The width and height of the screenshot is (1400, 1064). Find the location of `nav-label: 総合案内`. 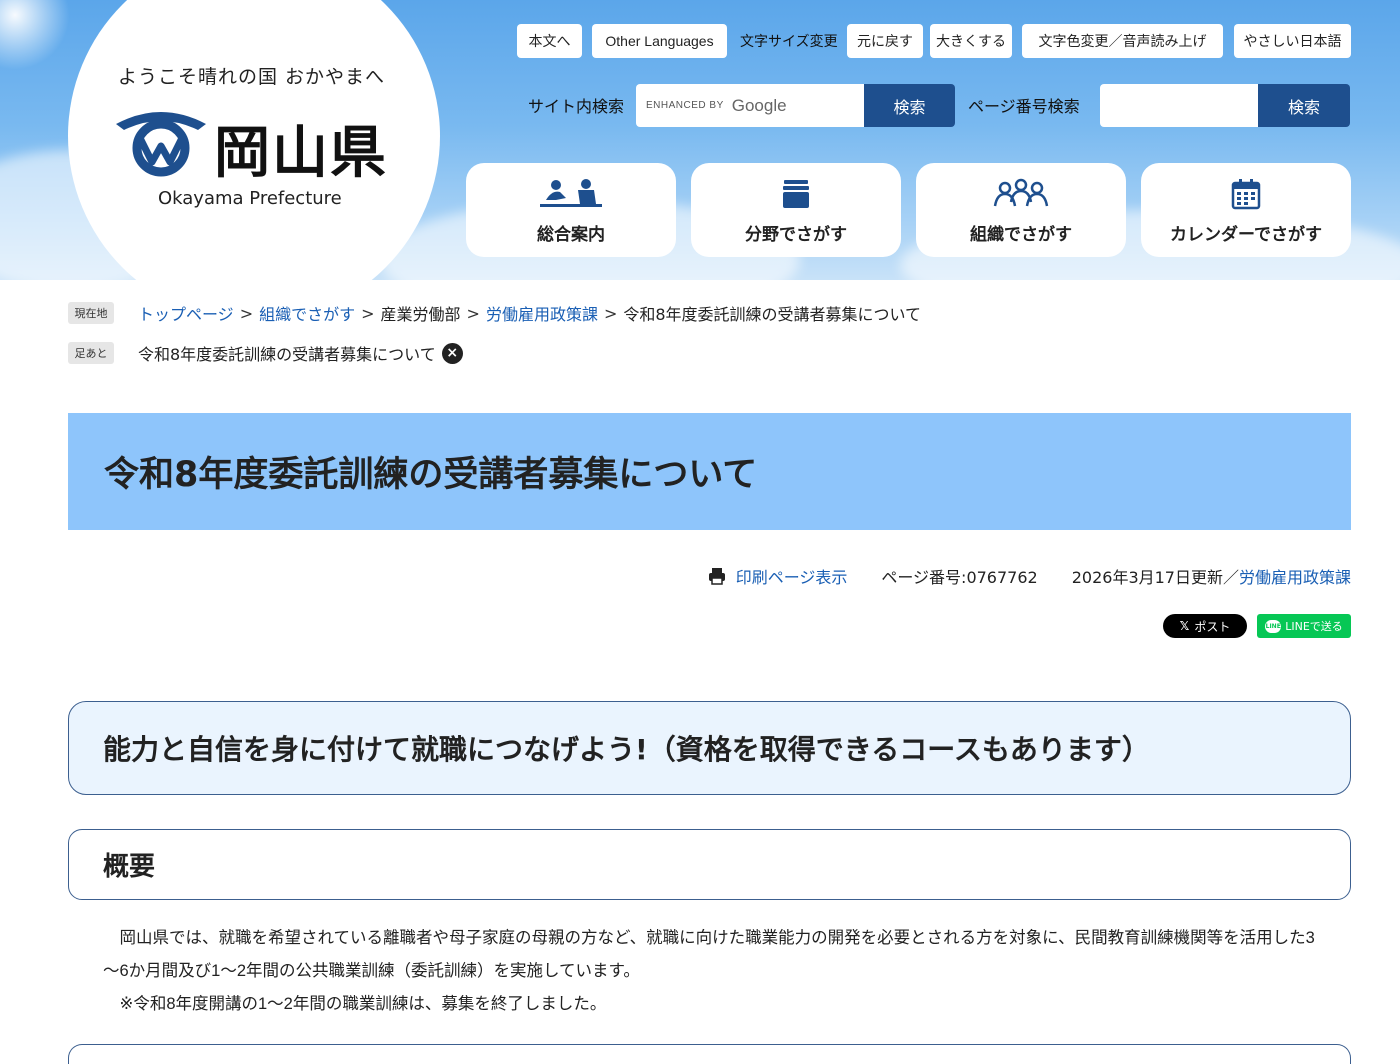

nav-label: 総合案内 is located at coordinates (571, 234).